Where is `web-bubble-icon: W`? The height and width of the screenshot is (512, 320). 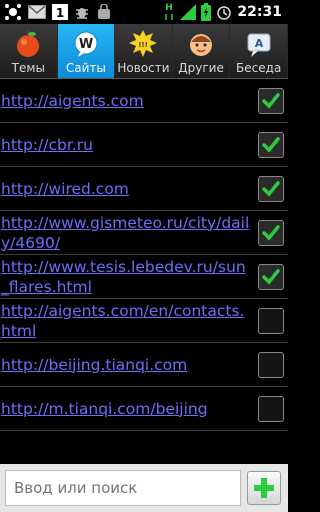
web-bubble-icon: W is located at coordinates (86, 44).